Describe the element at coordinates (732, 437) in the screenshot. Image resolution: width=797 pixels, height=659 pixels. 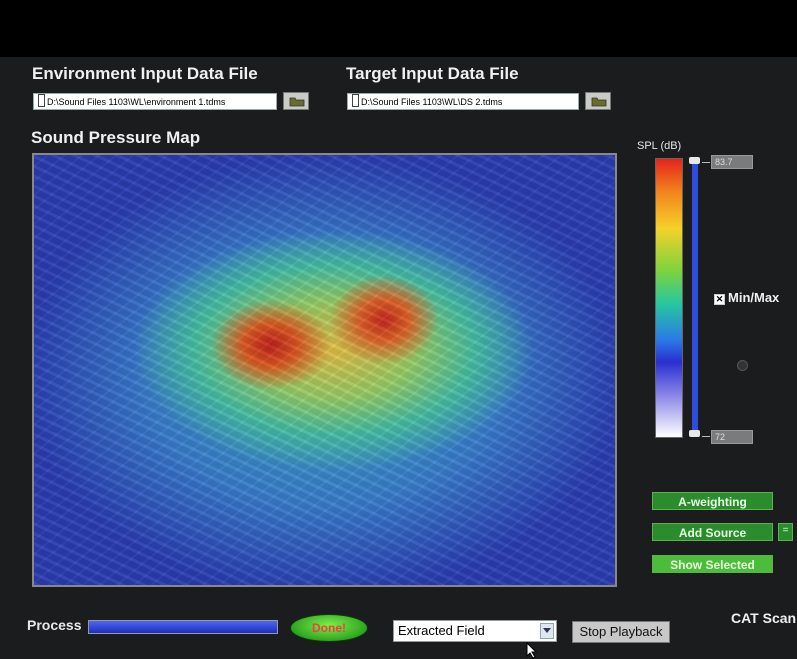
I see `spl-min-value: 72` at that location.